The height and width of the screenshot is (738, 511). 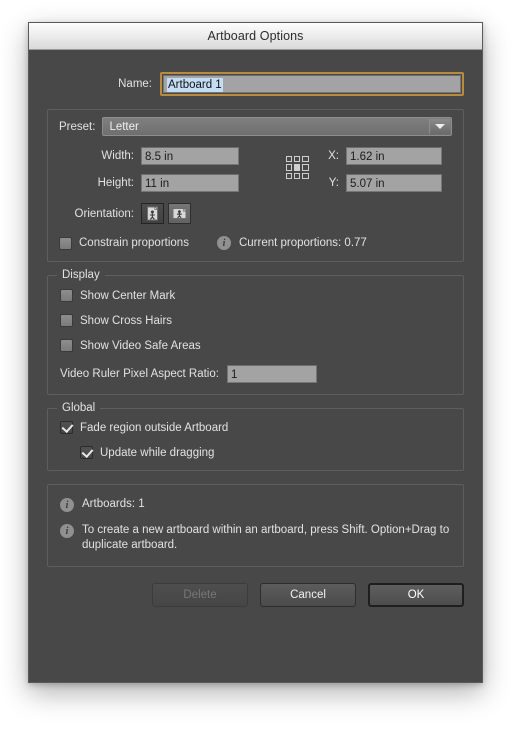 I want to click on dialog-title: Artboard Options, so click(x=255, y=36).